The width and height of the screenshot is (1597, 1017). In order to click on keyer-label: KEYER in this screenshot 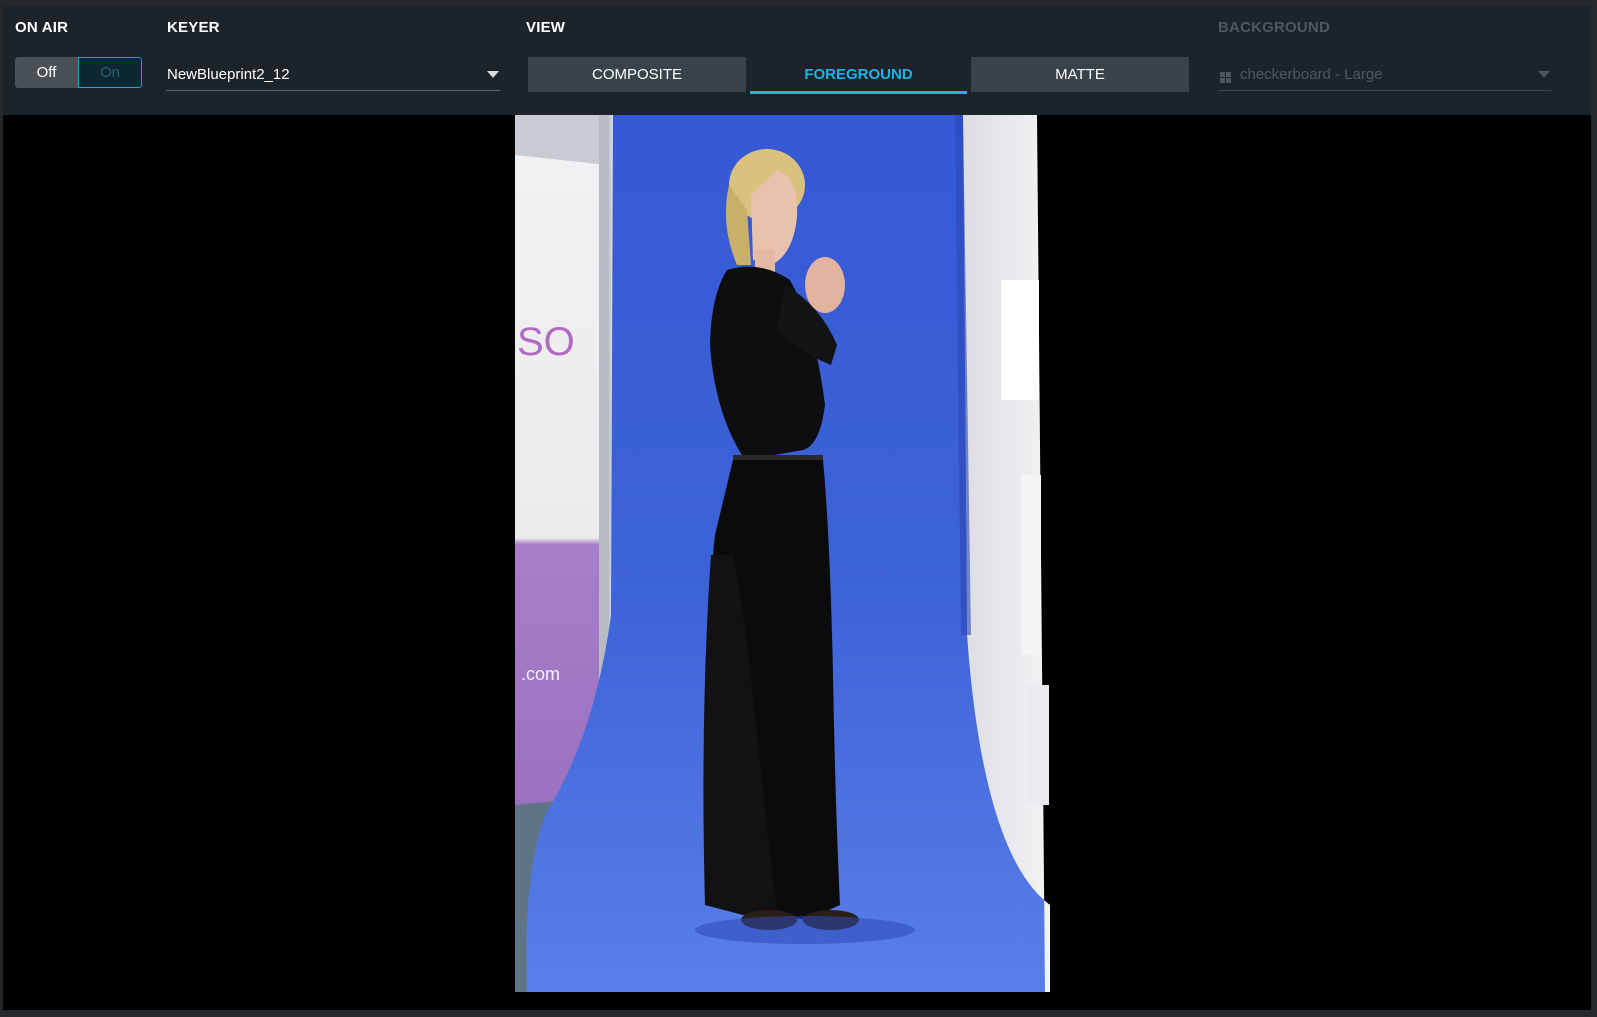, I will do `click(193, 27)`.